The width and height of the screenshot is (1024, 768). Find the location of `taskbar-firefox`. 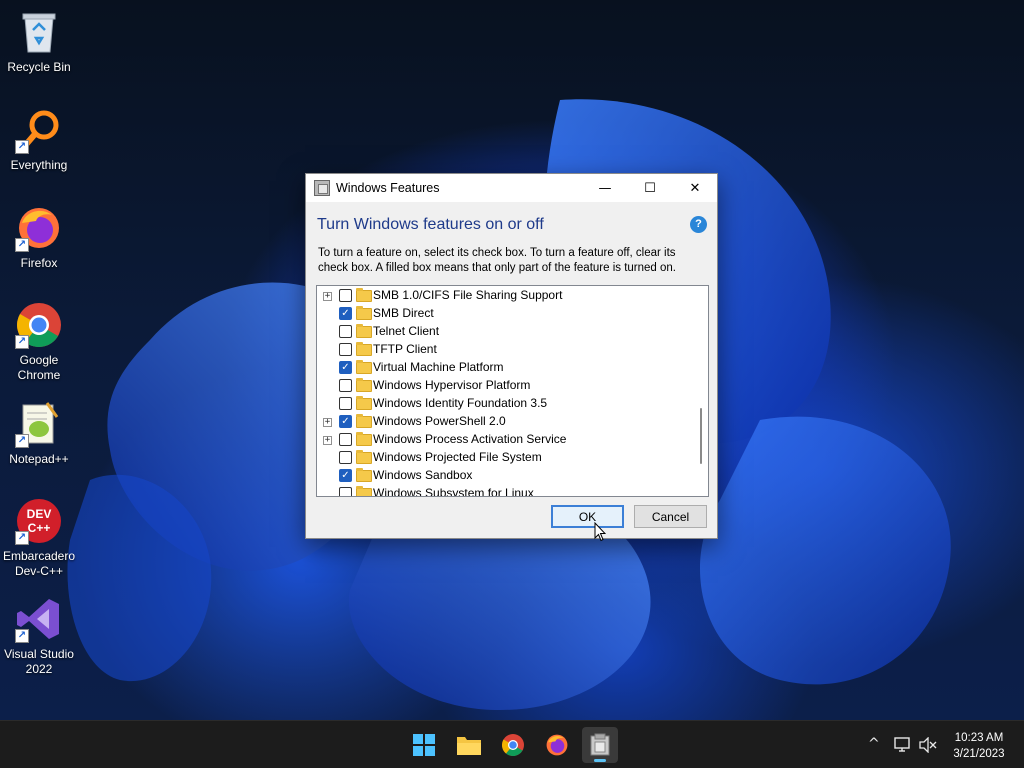

taskbar-firefox is located at coordinates (557, 745).